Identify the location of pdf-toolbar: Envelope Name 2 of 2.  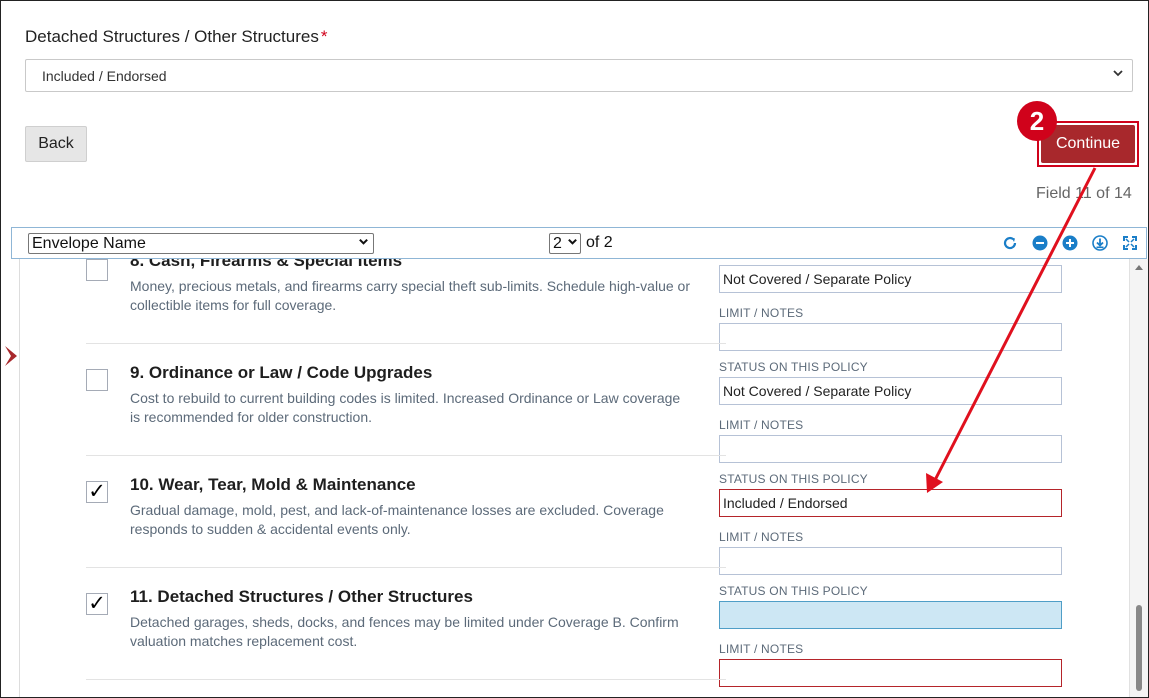
(579, 243).